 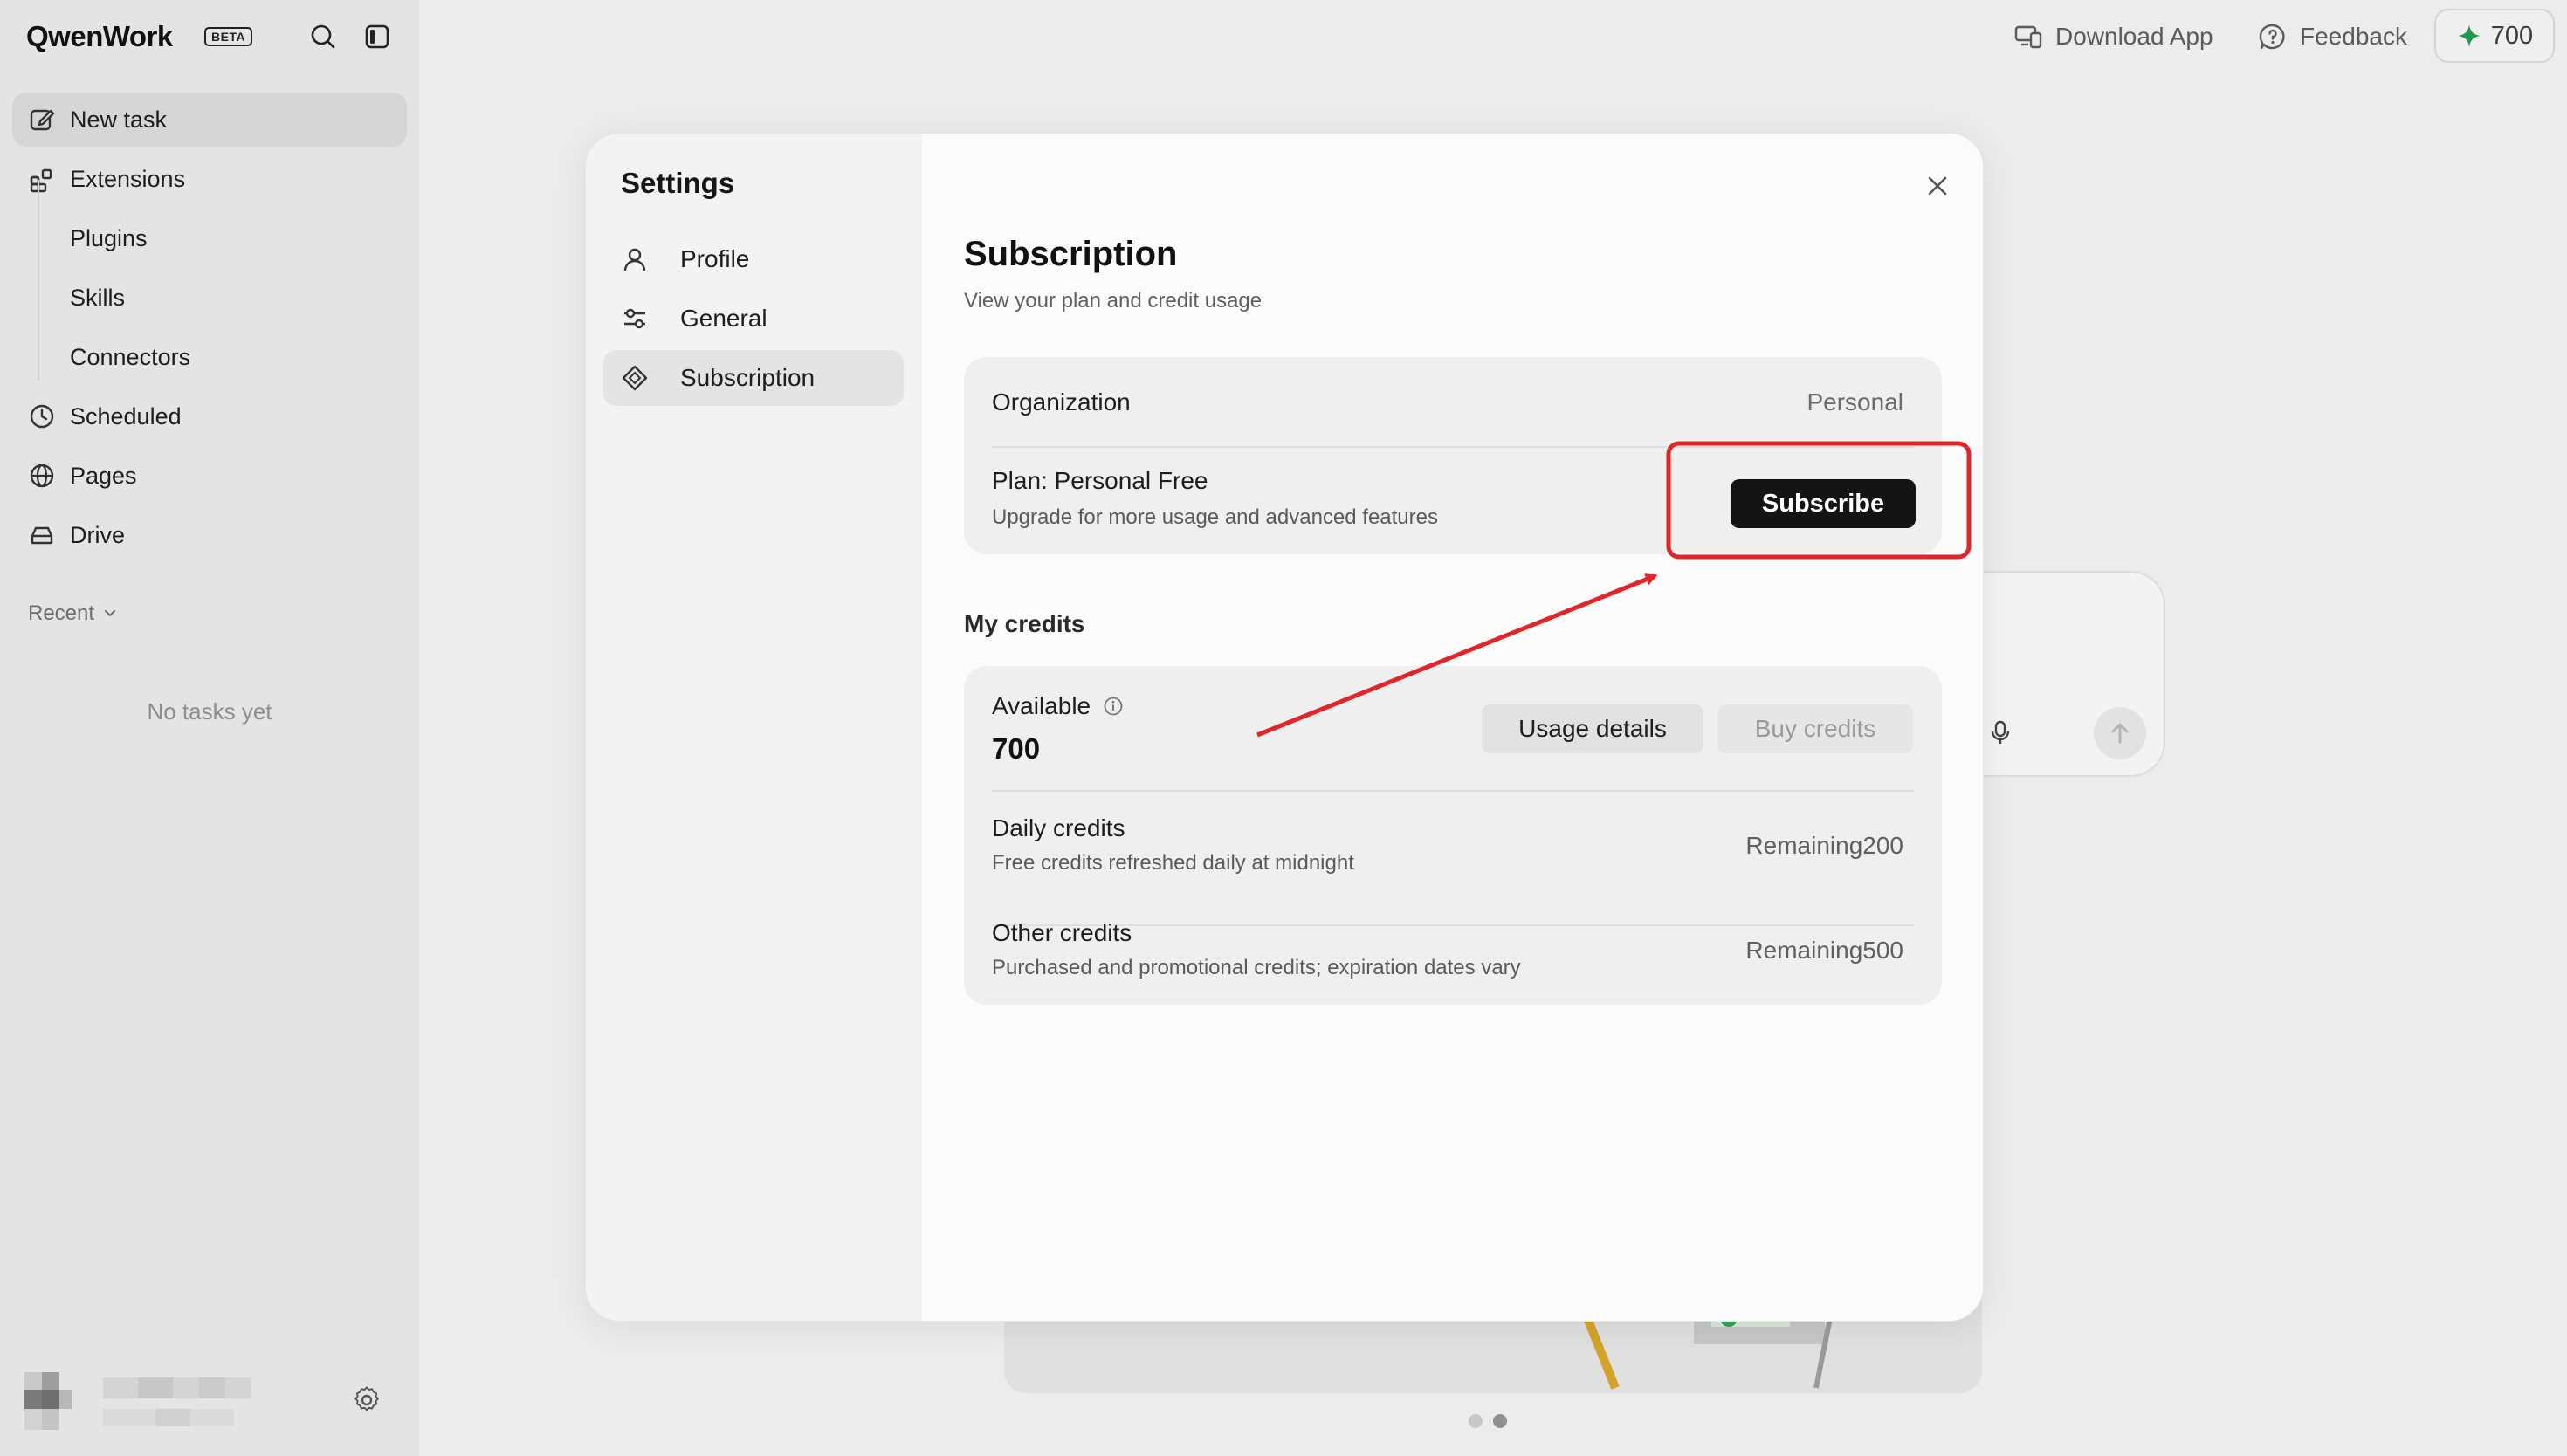 I want to click on beta-badge: BETA, so click(x=228, y=36).